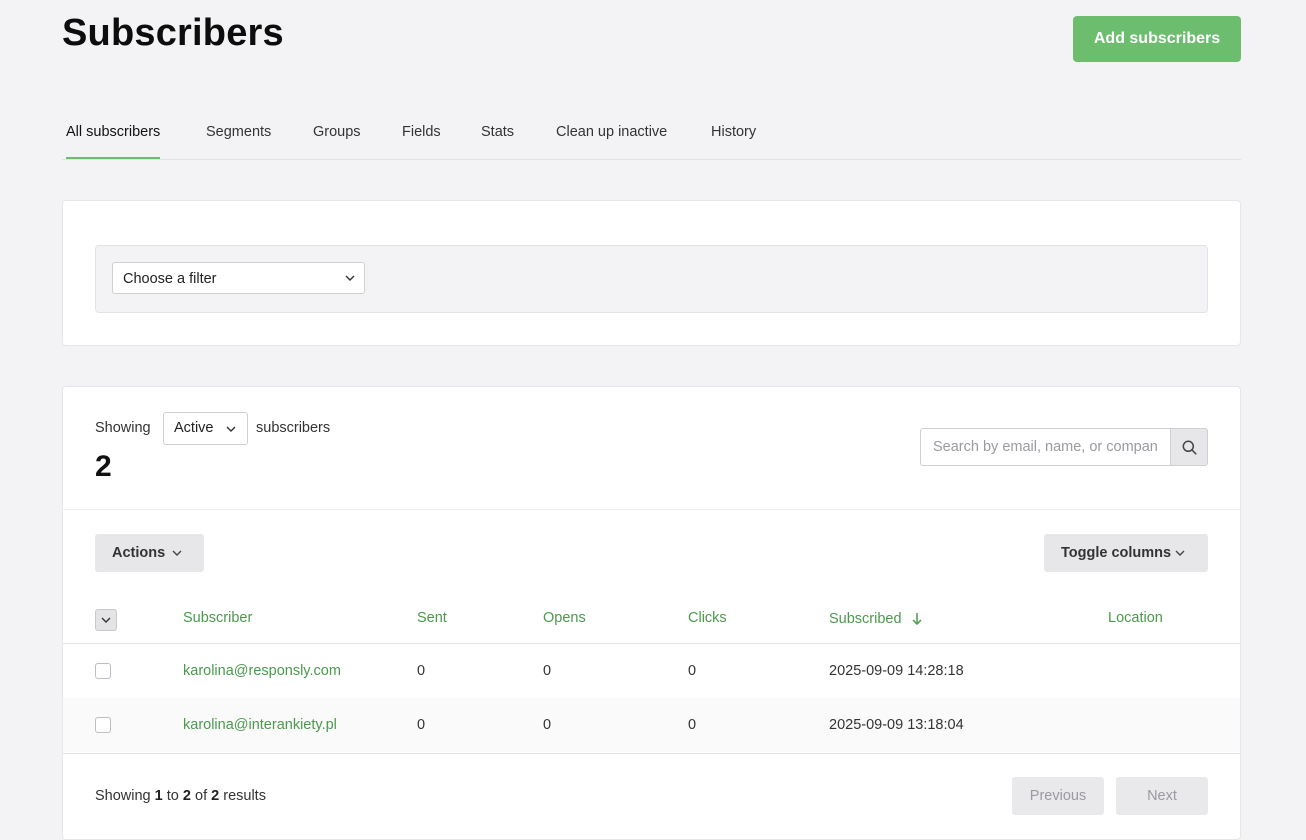  What do you see at coordinates (244, 796) in the screenshot?
I see `results-suffix: results` at bounding box center [244, 796].